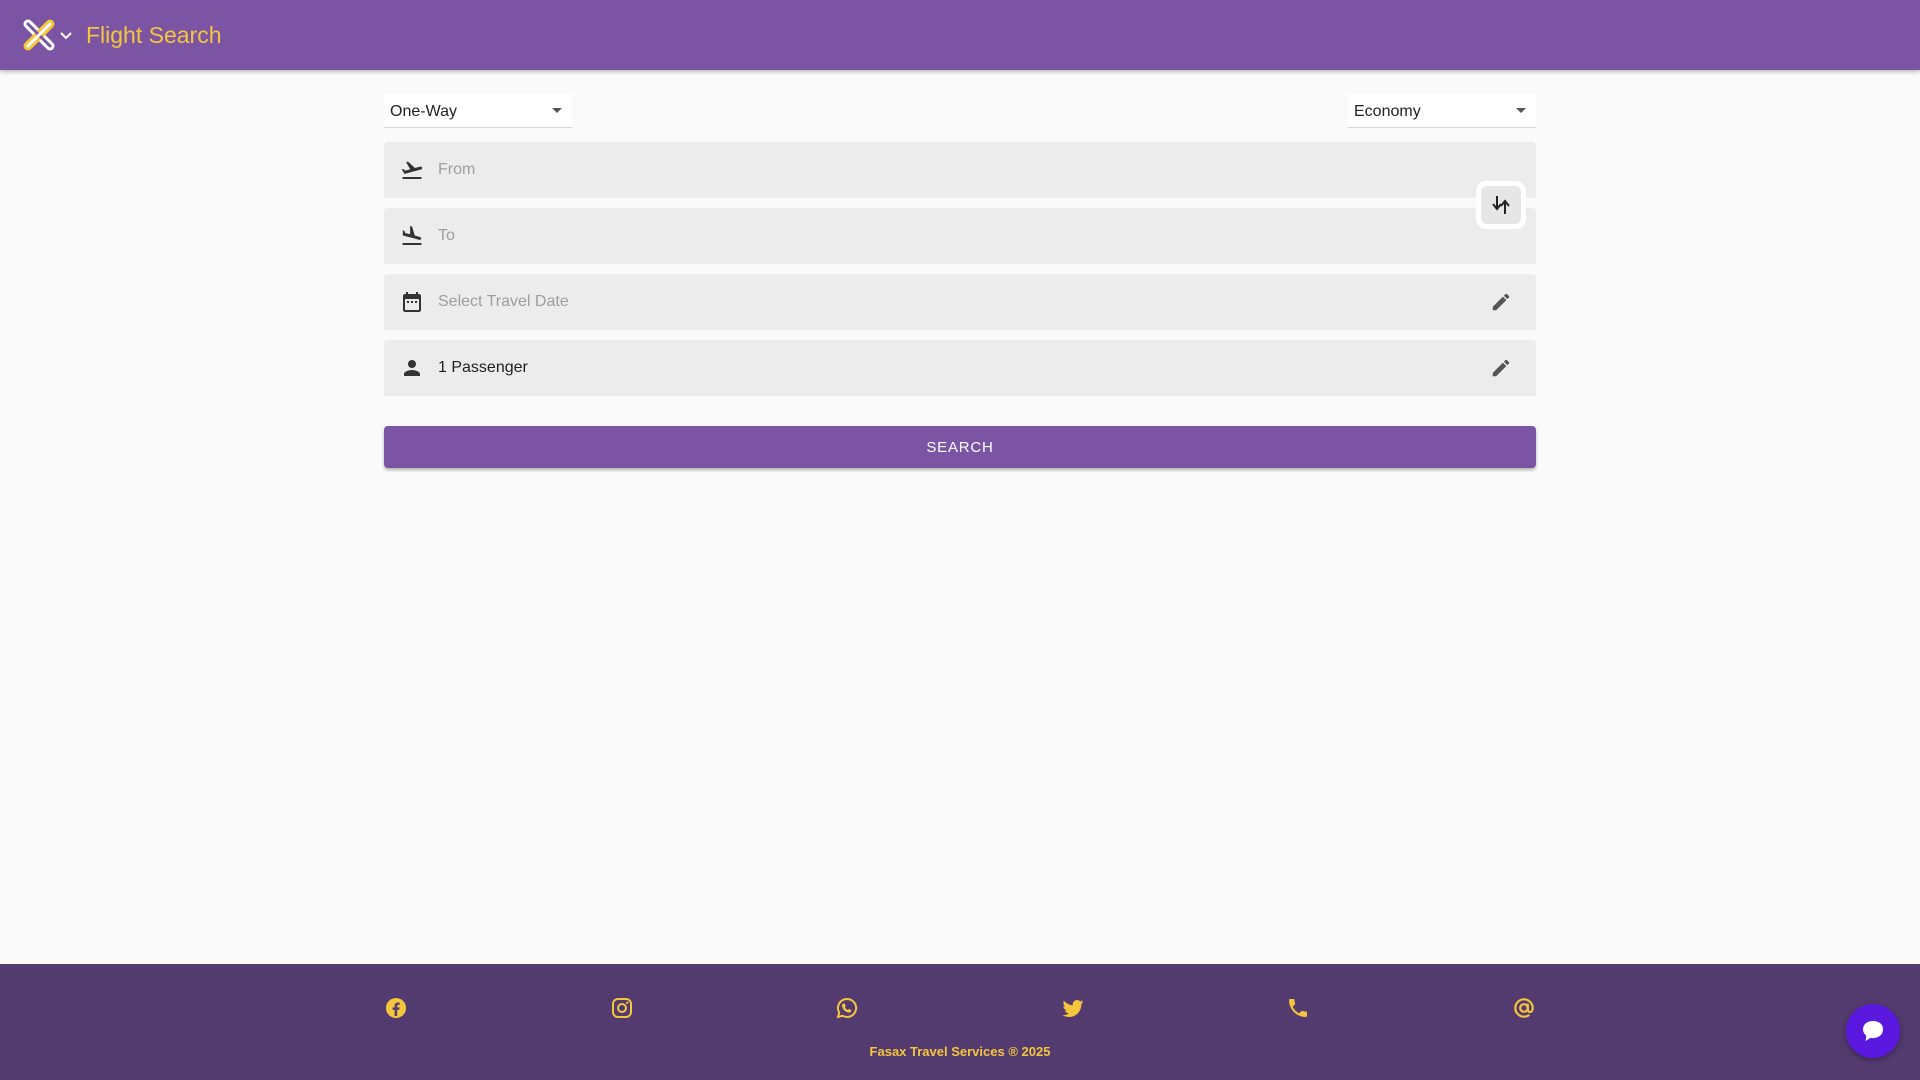 This screenshot has width=1920, height=1080. I want to click on instagram-icon, so click(622, 1008).